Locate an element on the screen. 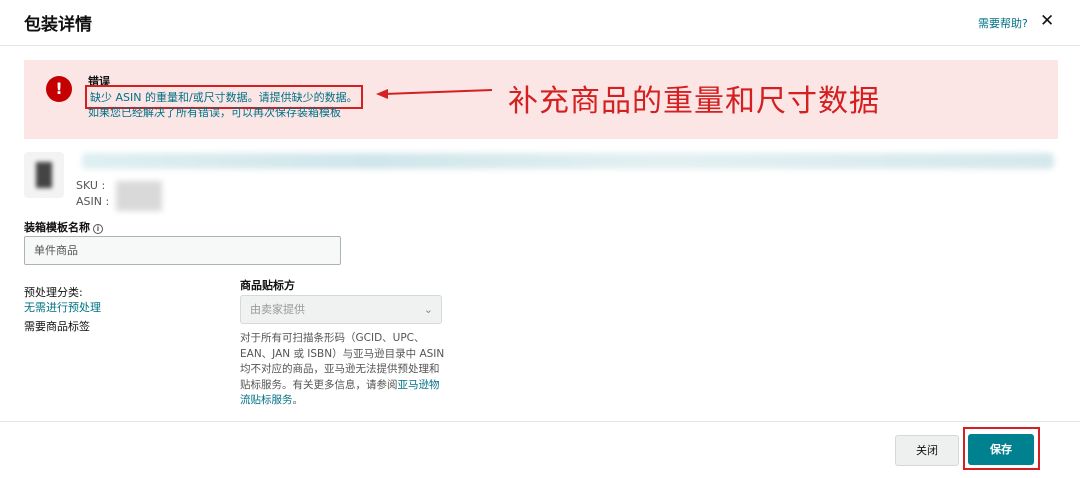 The width and height of the screenshot is (1080, 478). needs-label-text: 需要商品标签 is located at coordinates (57, 326).